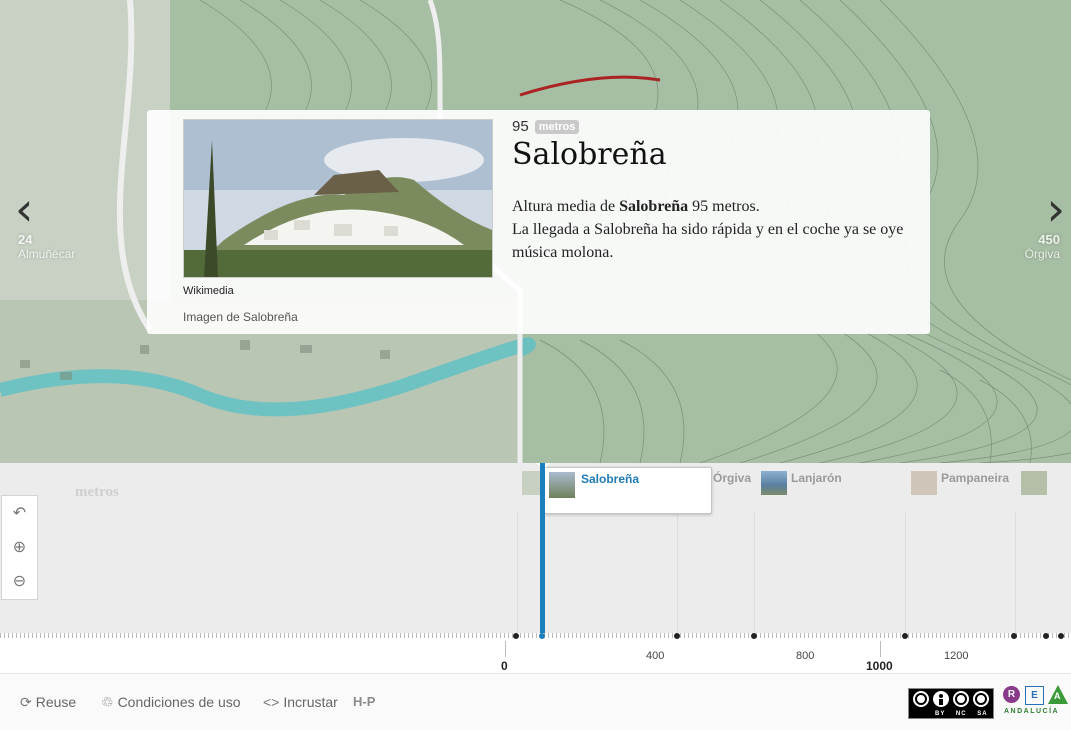  Describe the element at coordinates (240, 317) in the screenshot. I see `photo-caption: Imagen de Salobreña` at that location.